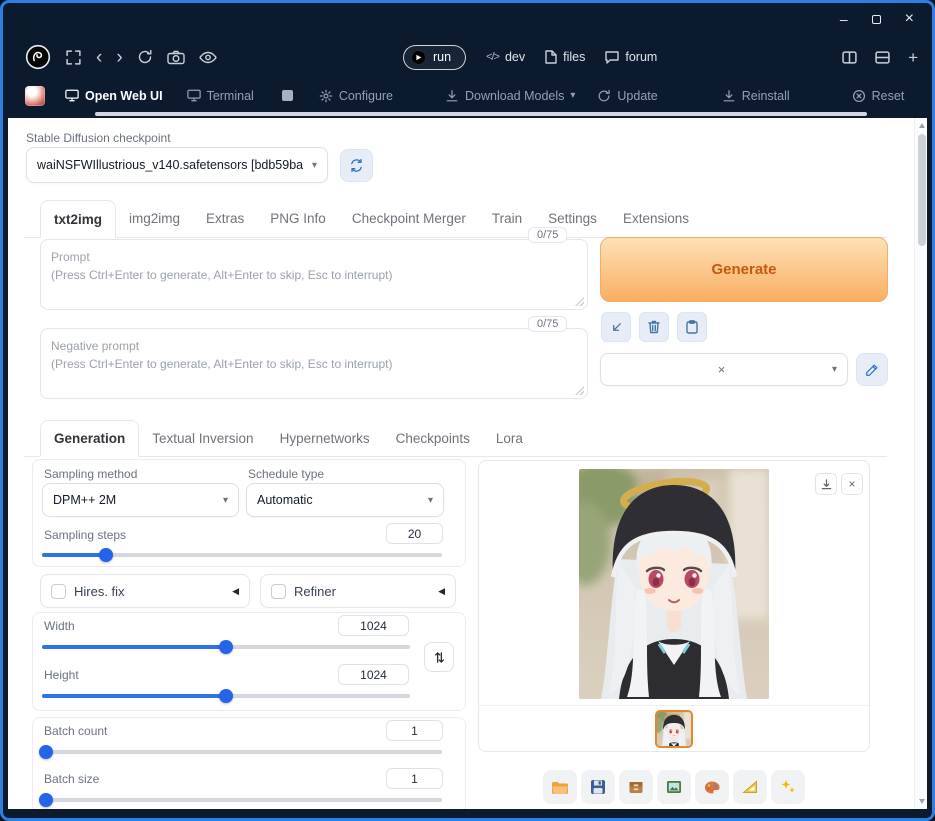 This screenshot has width=935, height=821. Describe the element at coordinates (756, 96) in the screenshot. I see `tab-reinstall: Reinstall` at that location.